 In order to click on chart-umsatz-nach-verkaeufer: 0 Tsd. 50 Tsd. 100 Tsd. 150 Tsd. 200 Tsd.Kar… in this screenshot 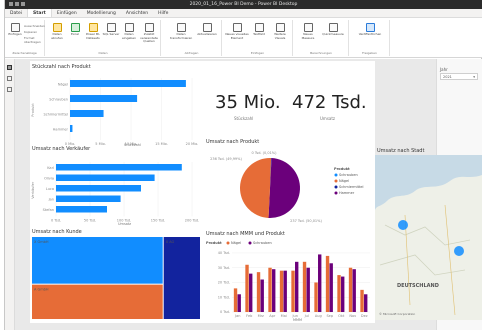, I will do `click(116, 190)`.